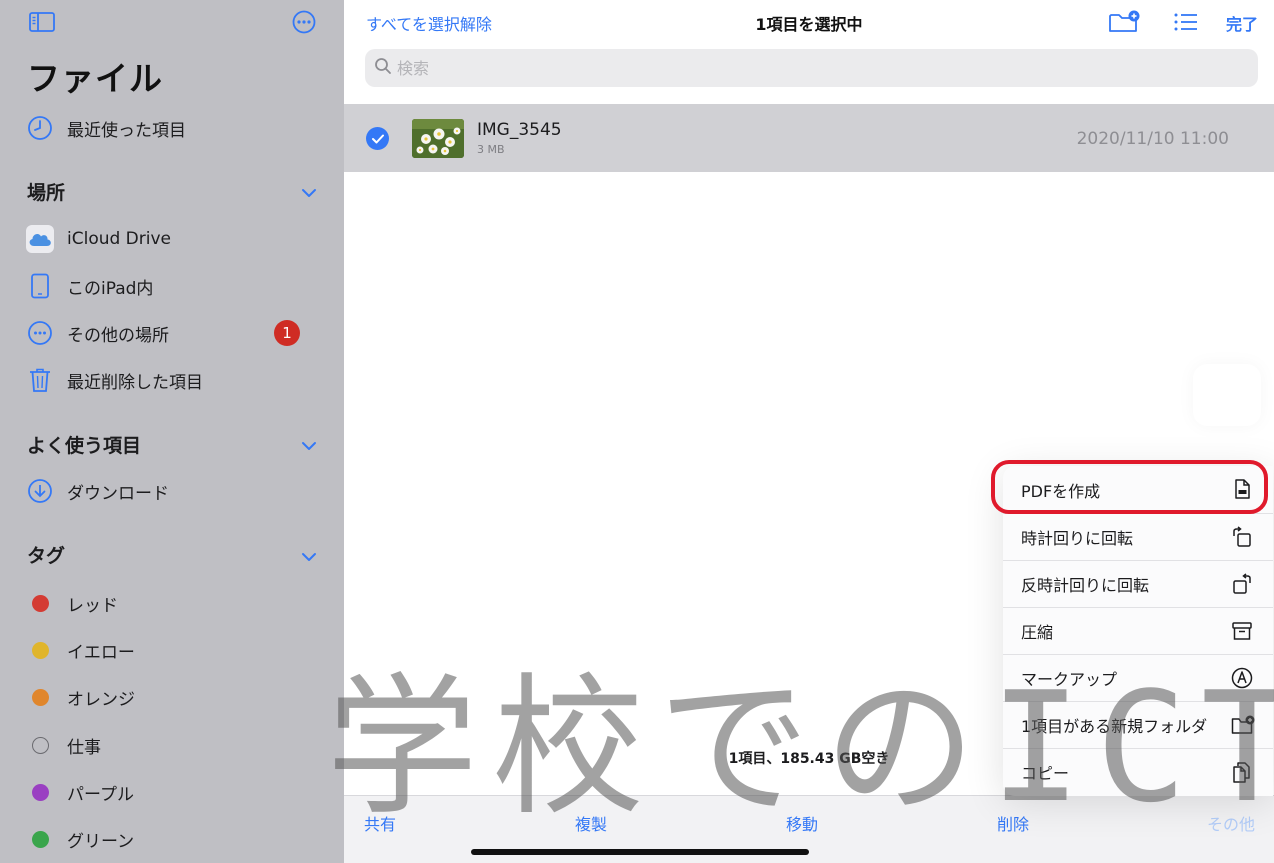 The image size is (1274, 863). Describe the element at coordinates (176, 697) in the screenshot. I see `sidebar-tag-orange: オレンジ` at that location.